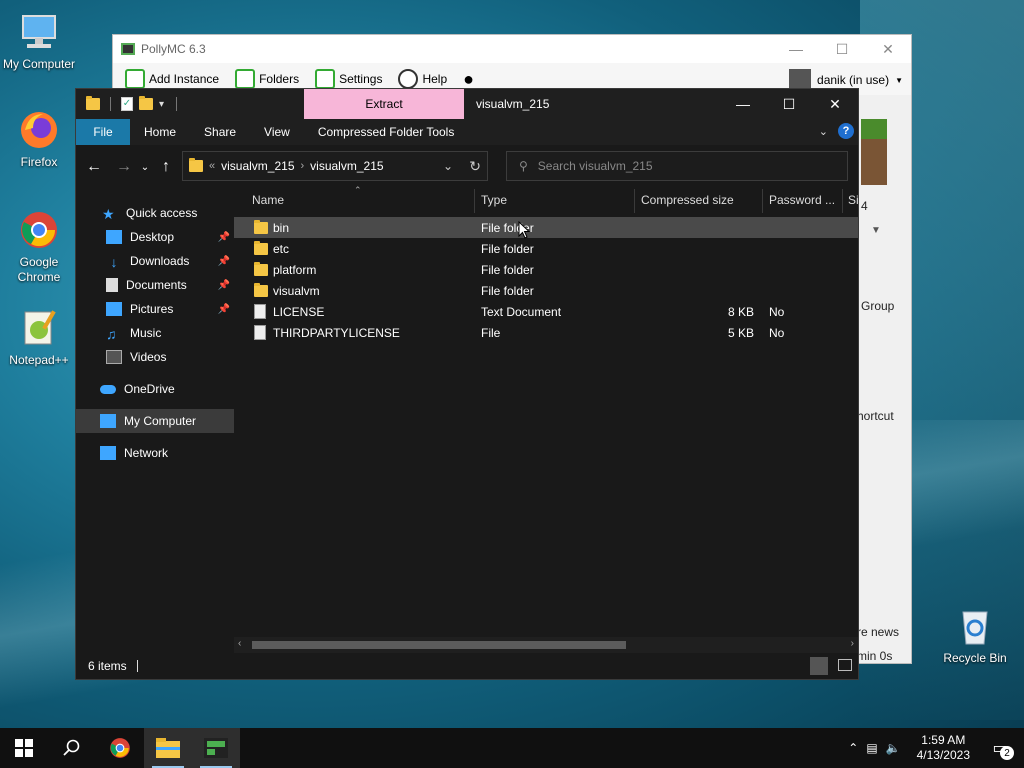 The image size is (1024, 768). Describe the element at coordinates (853, 200) in the screenshot. I see `column-header-size: Si` at that location.